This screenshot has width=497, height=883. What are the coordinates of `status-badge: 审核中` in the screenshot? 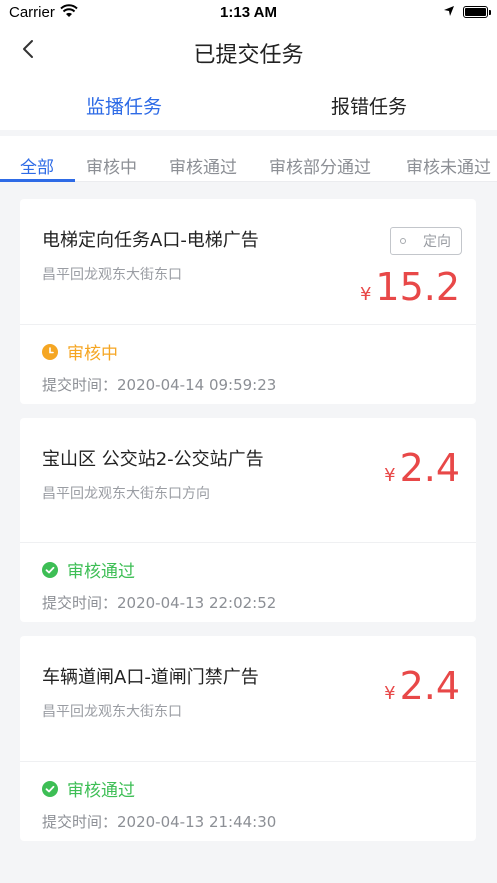 It's located at (80, 351).